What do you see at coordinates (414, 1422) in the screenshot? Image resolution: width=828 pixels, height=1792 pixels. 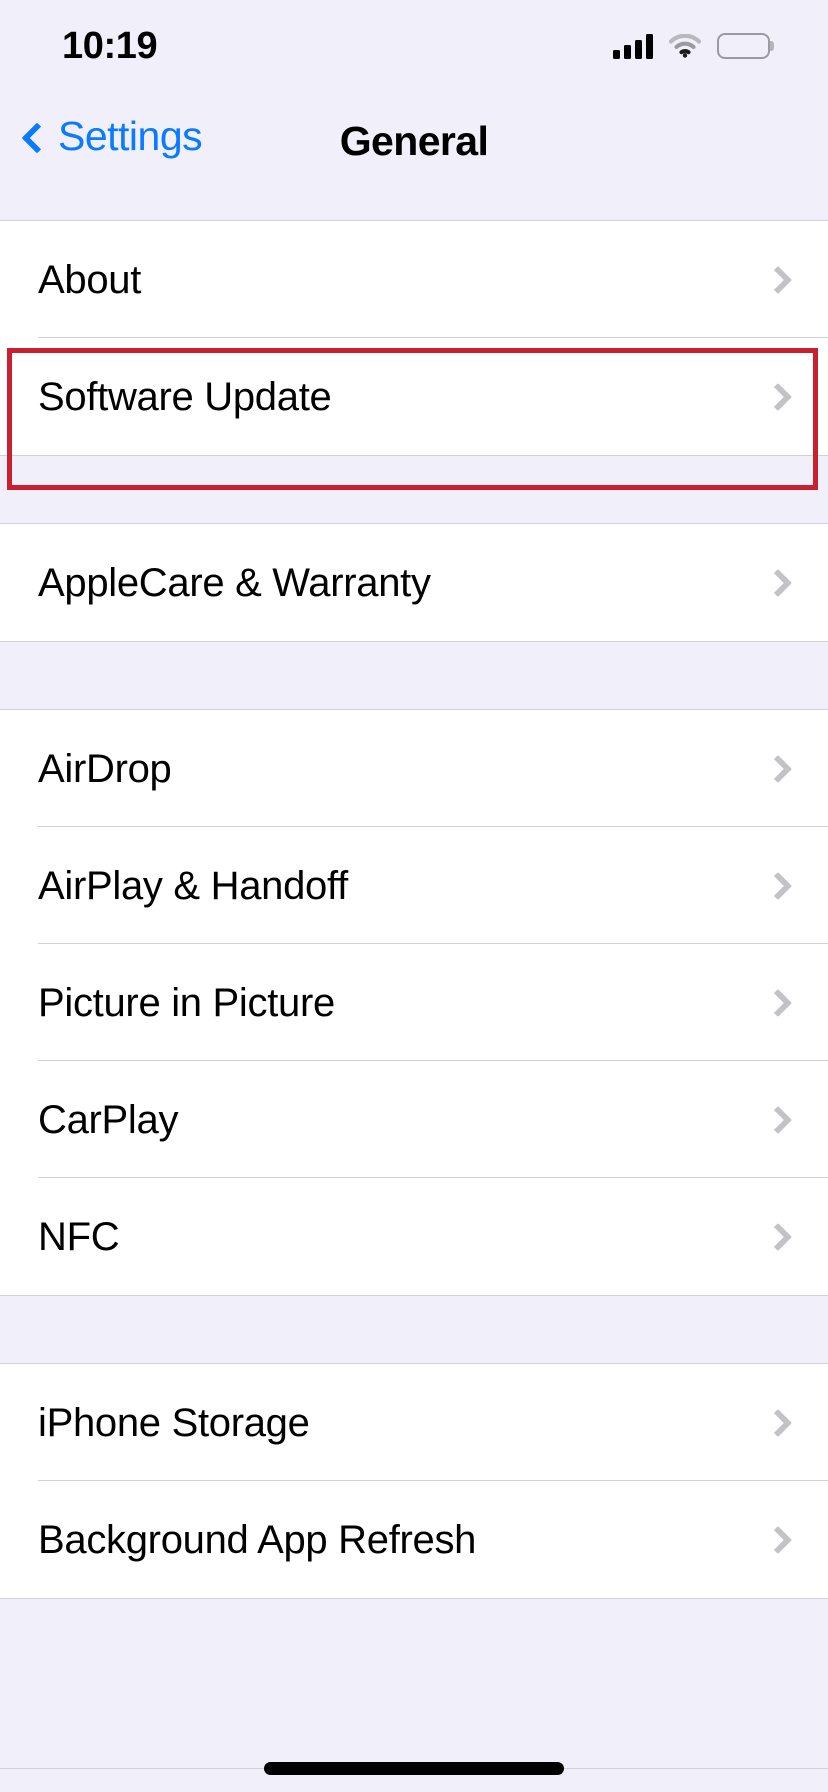 I see `settings-row-iphone-storage: iPhone Storage` at bounding box center [414, 1422].